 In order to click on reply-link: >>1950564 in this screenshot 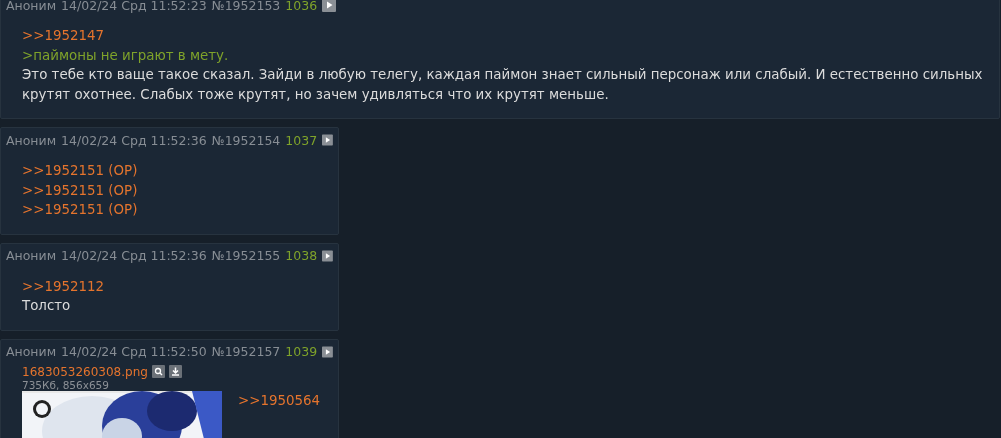, I will do `click(279, 400)`.